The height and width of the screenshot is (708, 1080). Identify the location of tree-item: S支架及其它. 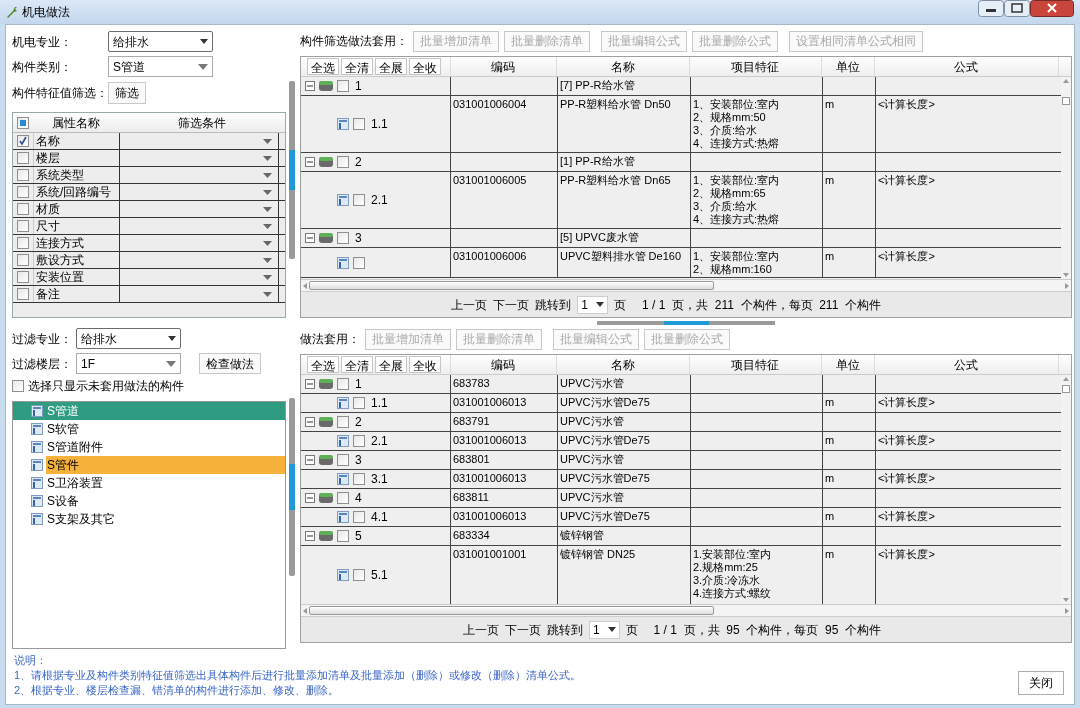
(149, 519).